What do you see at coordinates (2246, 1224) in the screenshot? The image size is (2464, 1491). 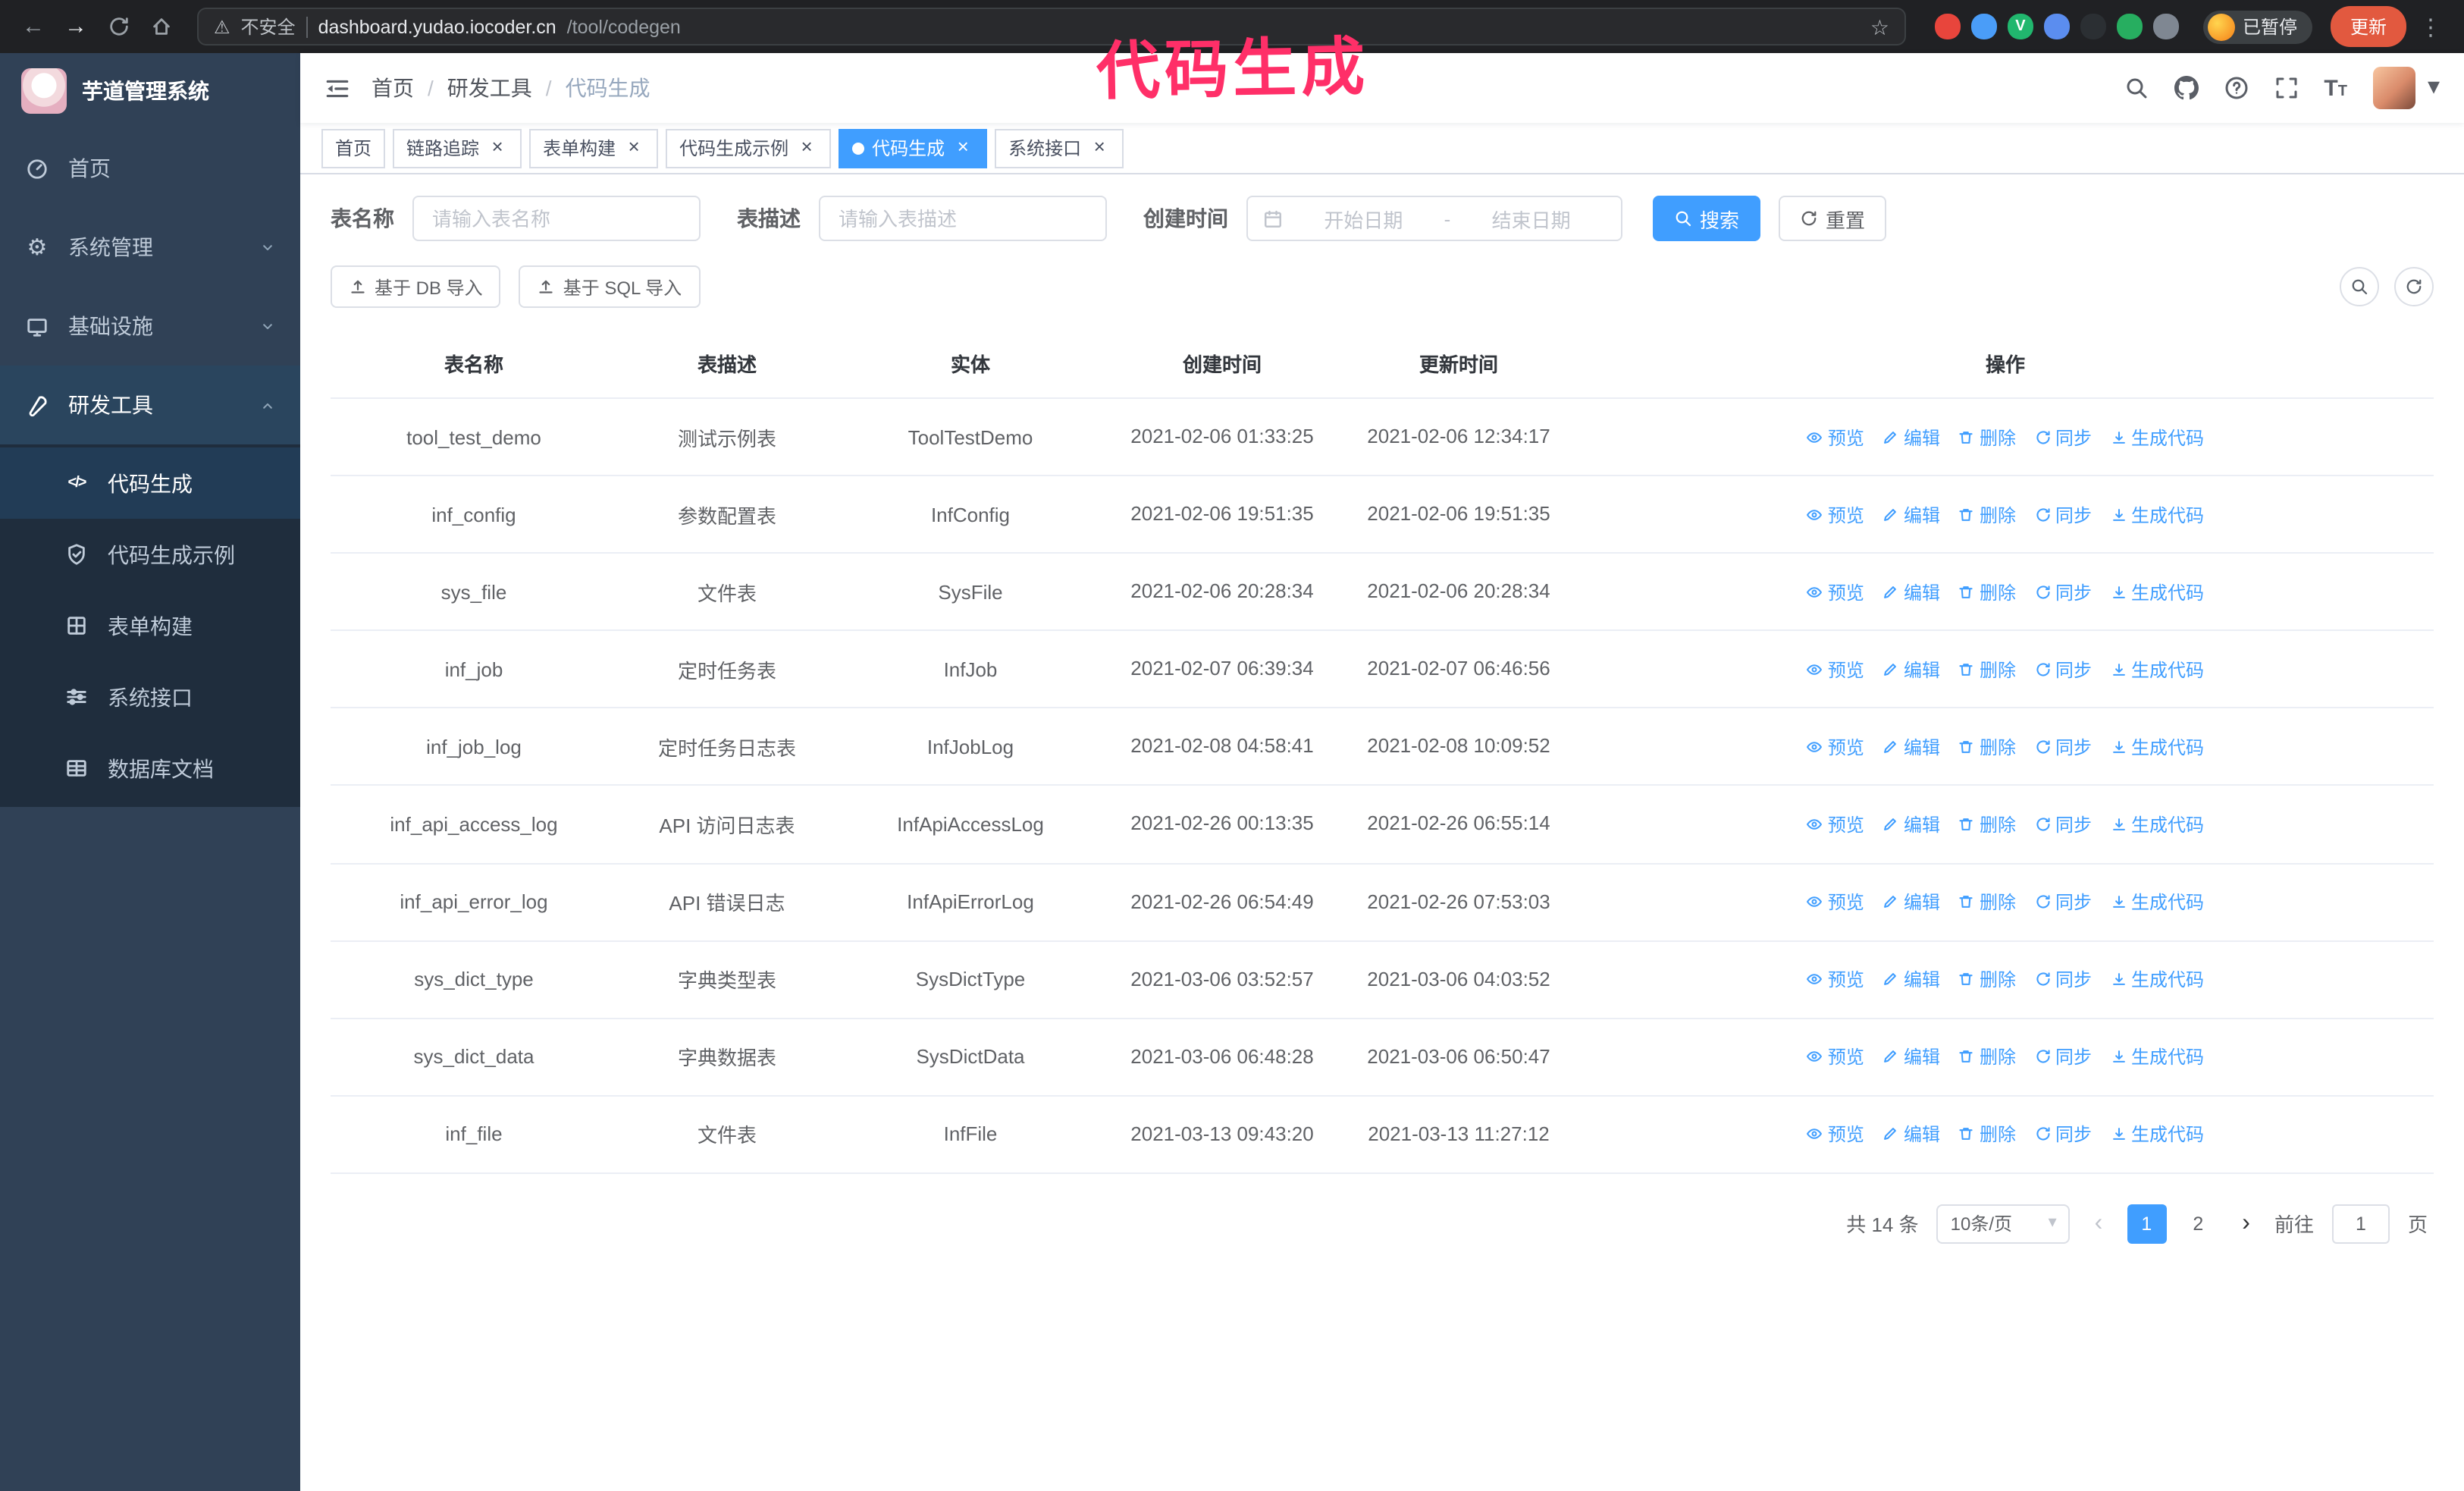 I see `next-page-button: ›` at bounding box center [2246, 1224].